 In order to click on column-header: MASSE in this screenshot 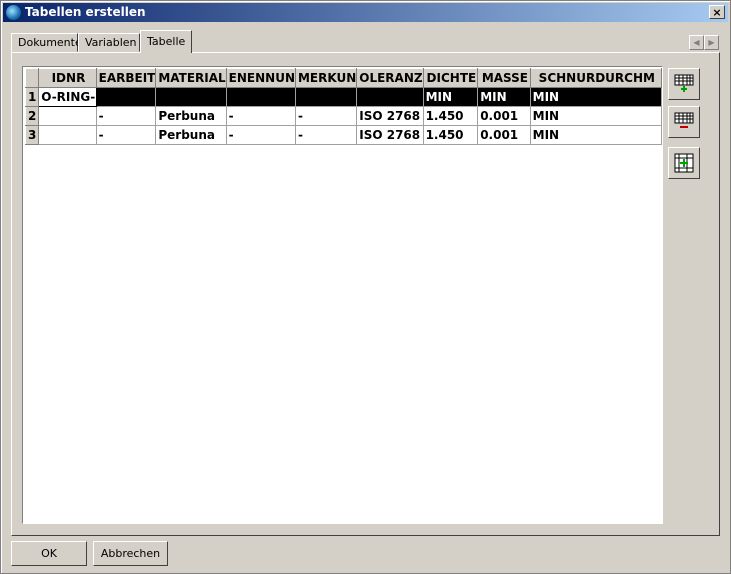, I will do `click(504, 78)`.